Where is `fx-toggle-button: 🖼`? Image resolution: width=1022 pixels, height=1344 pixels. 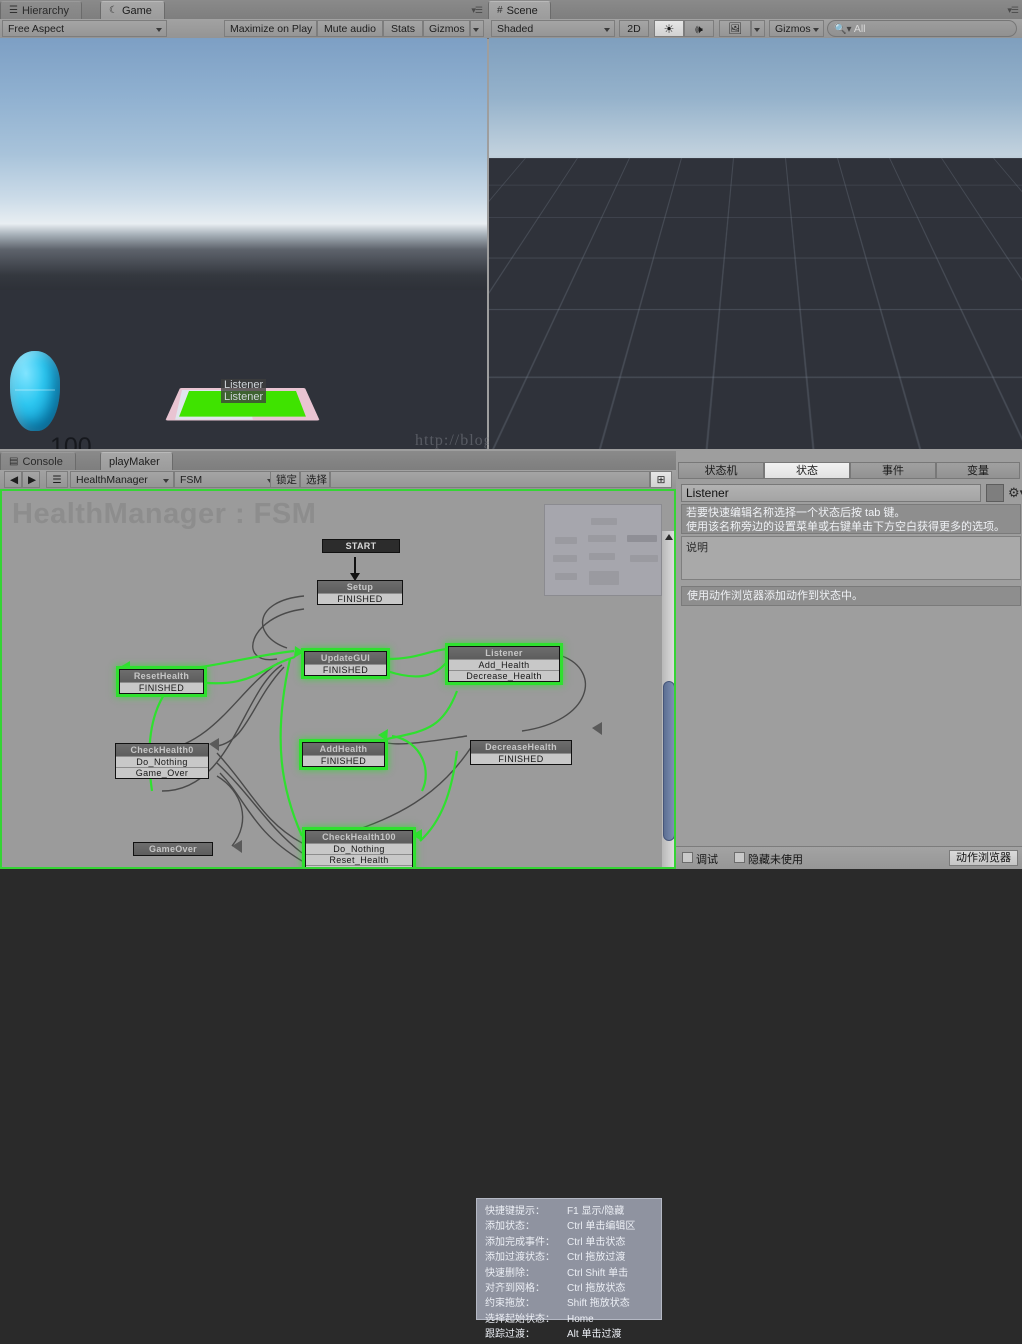
fx-toggle-button: 🖼 is located at coordinates (735, 28).